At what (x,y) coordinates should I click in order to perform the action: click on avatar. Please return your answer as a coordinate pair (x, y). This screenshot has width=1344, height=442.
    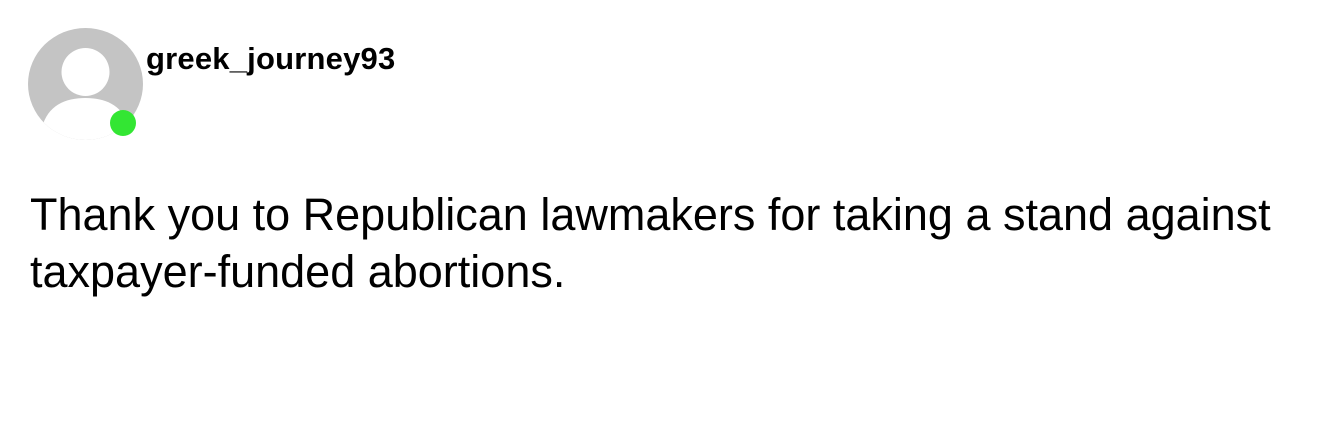
    Looking at the image, I should click on (85, 84).